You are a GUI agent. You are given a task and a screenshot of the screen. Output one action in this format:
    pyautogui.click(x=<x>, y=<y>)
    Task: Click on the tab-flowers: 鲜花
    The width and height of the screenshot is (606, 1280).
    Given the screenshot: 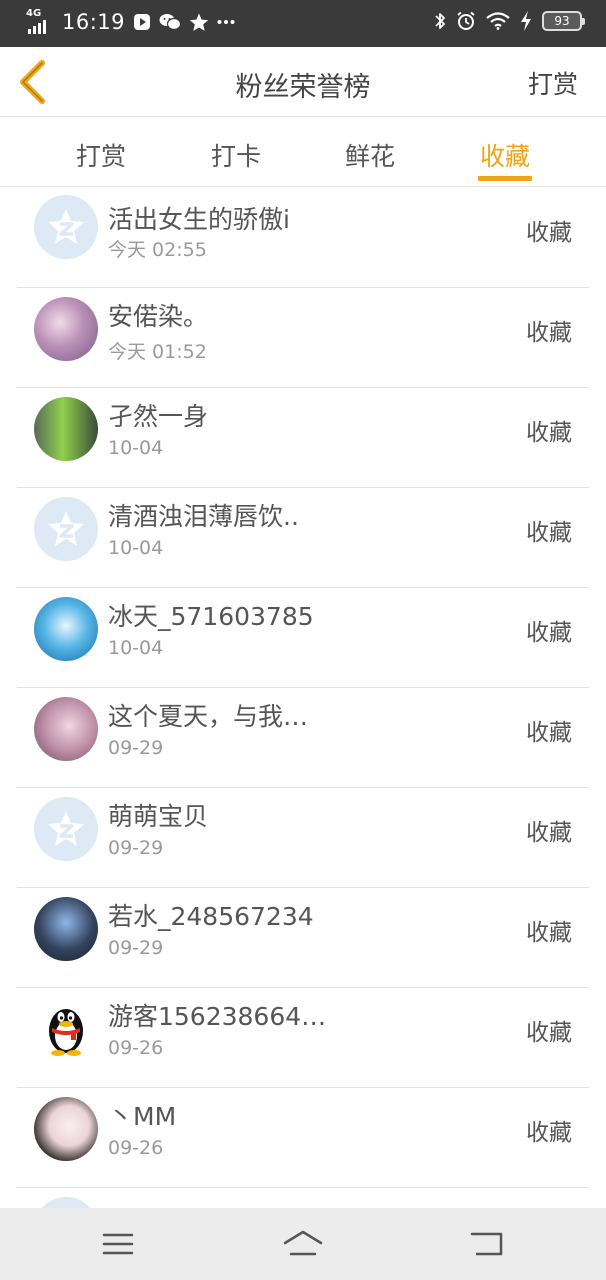 What is the action you would take?
    pyautogui.click(x=370, y=155)
    